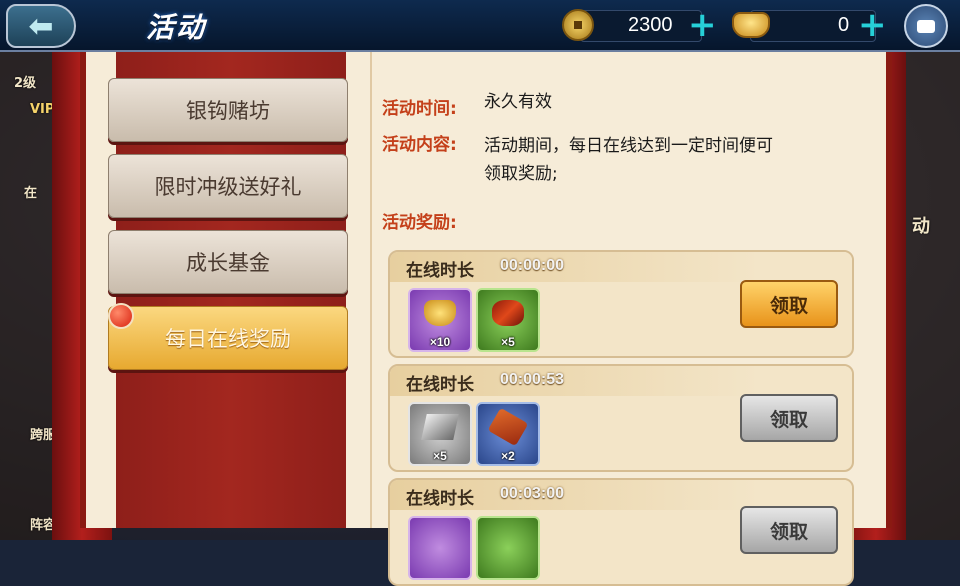 Image resolution: width=960 pixels, height=586 pixels. What do you see at coordinates (176, 27) in the screenshot?
I see `page-title: 活动` at bounding box center [176, 27].